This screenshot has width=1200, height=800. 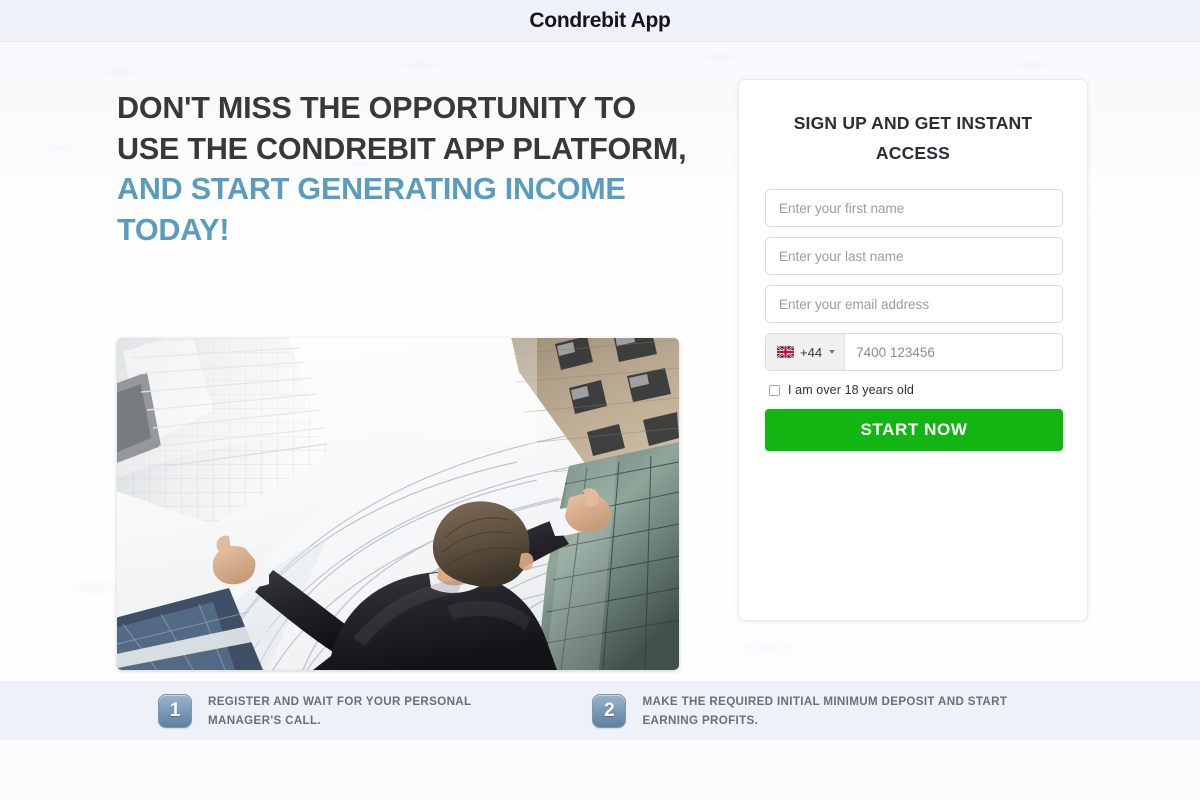 What do you see at coordinates (915, 390) in the screenshot?
I see `age-consent-row: I am over 18 years old` at bounding box center [915, 390].